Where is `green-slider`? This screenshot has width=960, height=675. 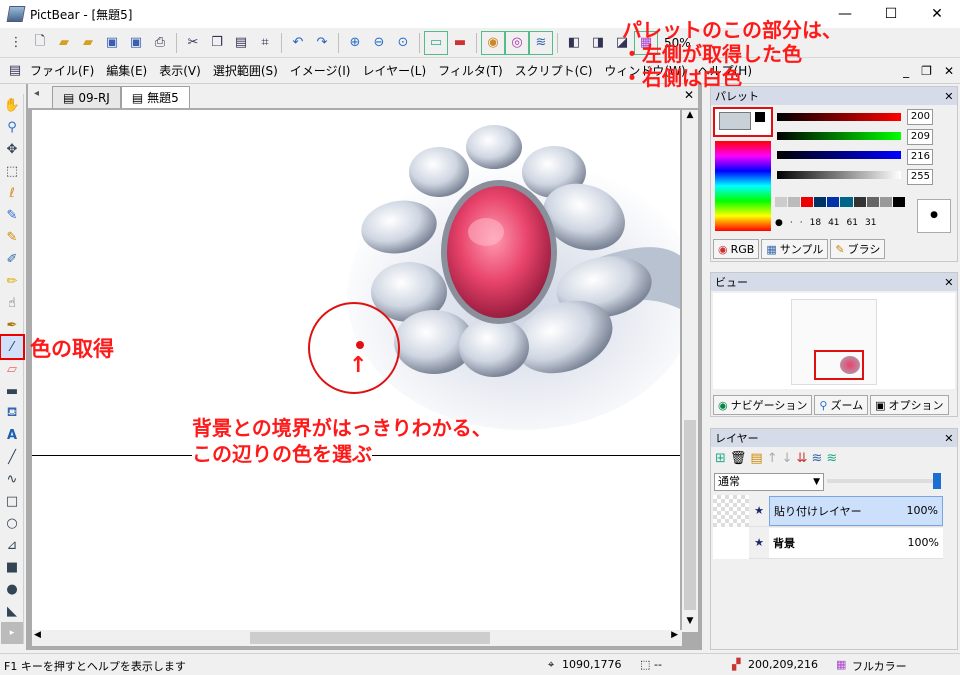
green-slider is located at coordinates (839, 136).